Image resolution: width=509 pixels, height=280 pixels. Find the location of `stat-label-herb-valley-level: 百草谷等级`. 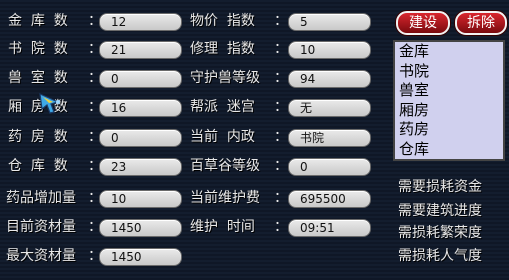

stat-label-herb-valley-level: 百草谷等级 is located at coordinates (225, 166).